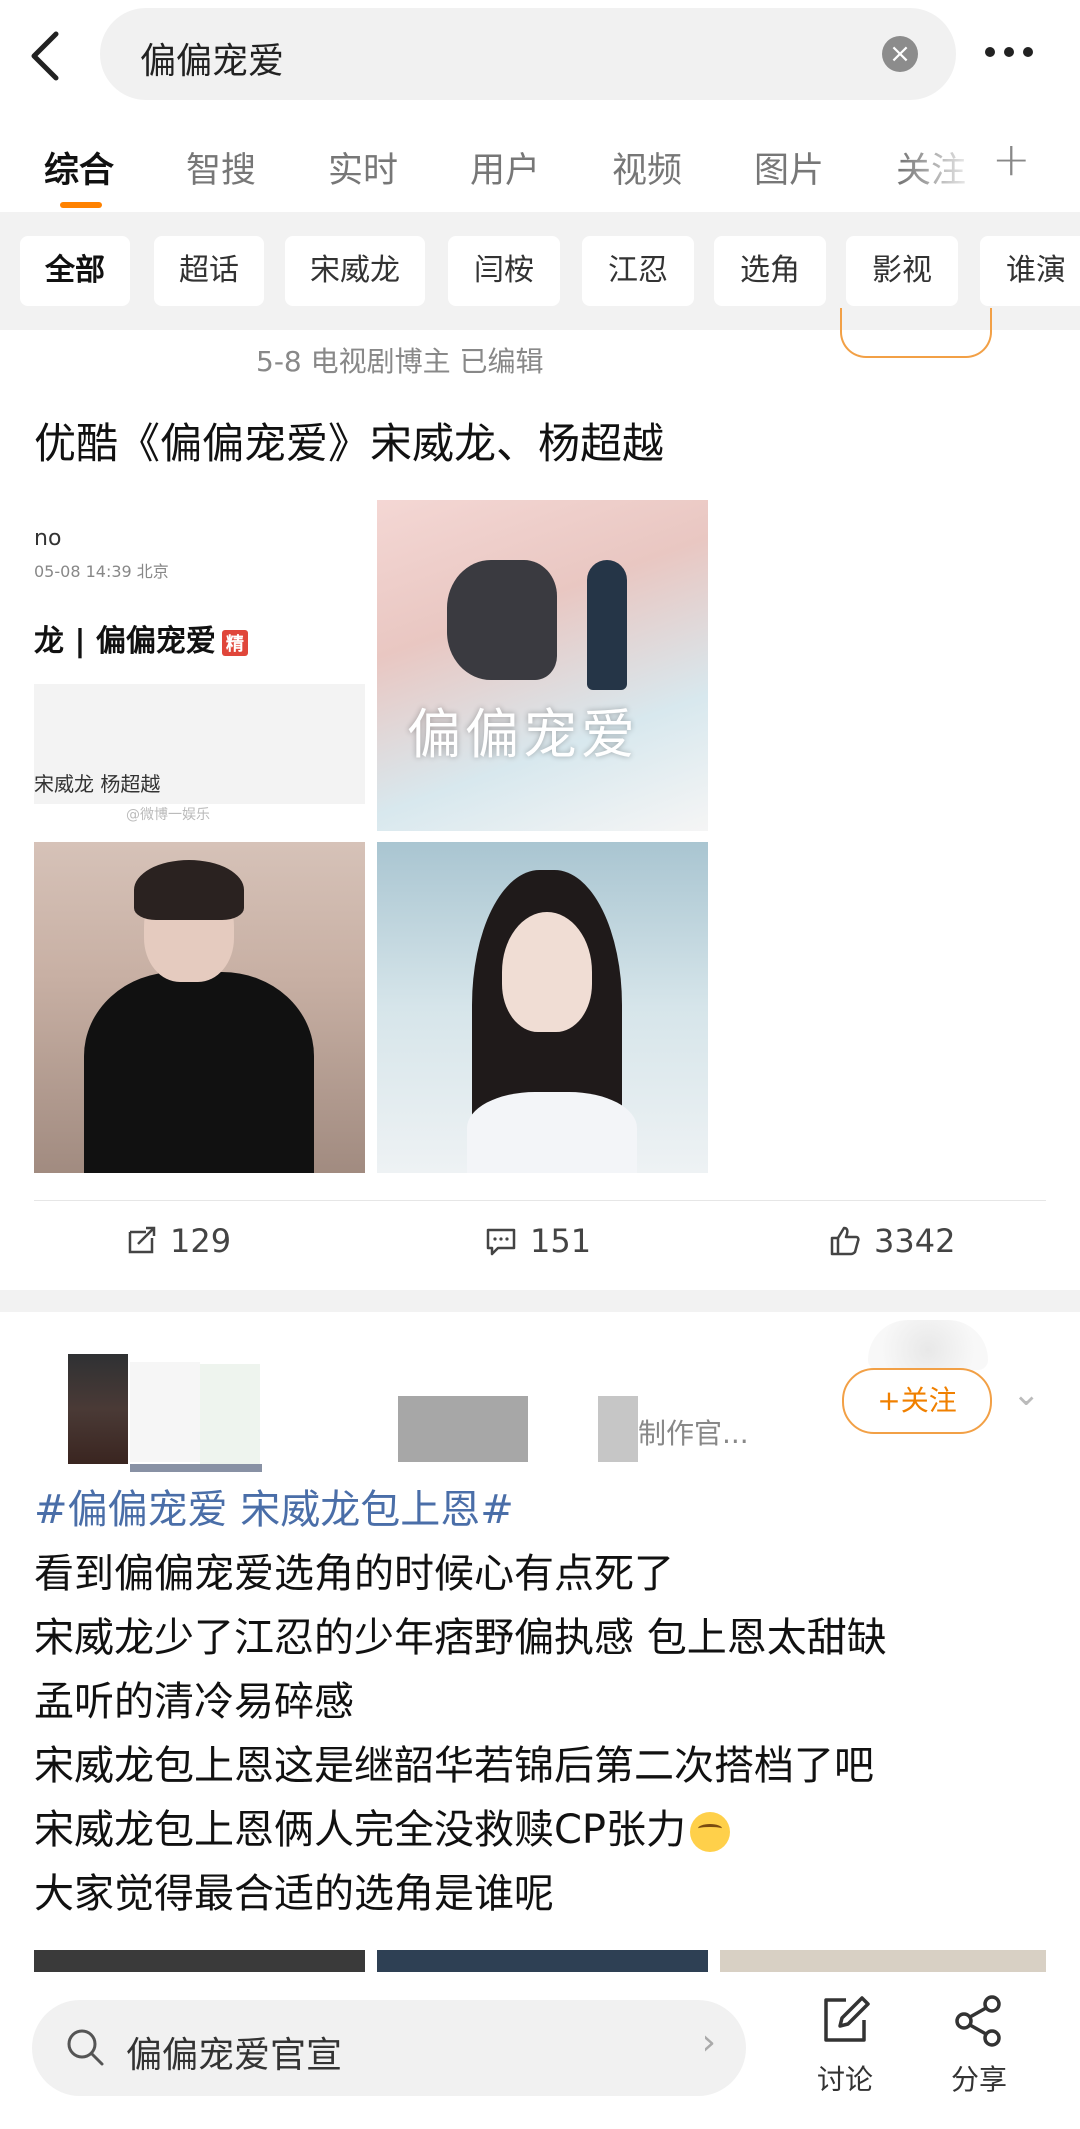 Image resolution: width=1080 pixels, height=2129 pixels. What do you see at coordinates (902, 271) in the screenshot?
I see `chip-film-tv: 影视` at bounding box center [902, 271].